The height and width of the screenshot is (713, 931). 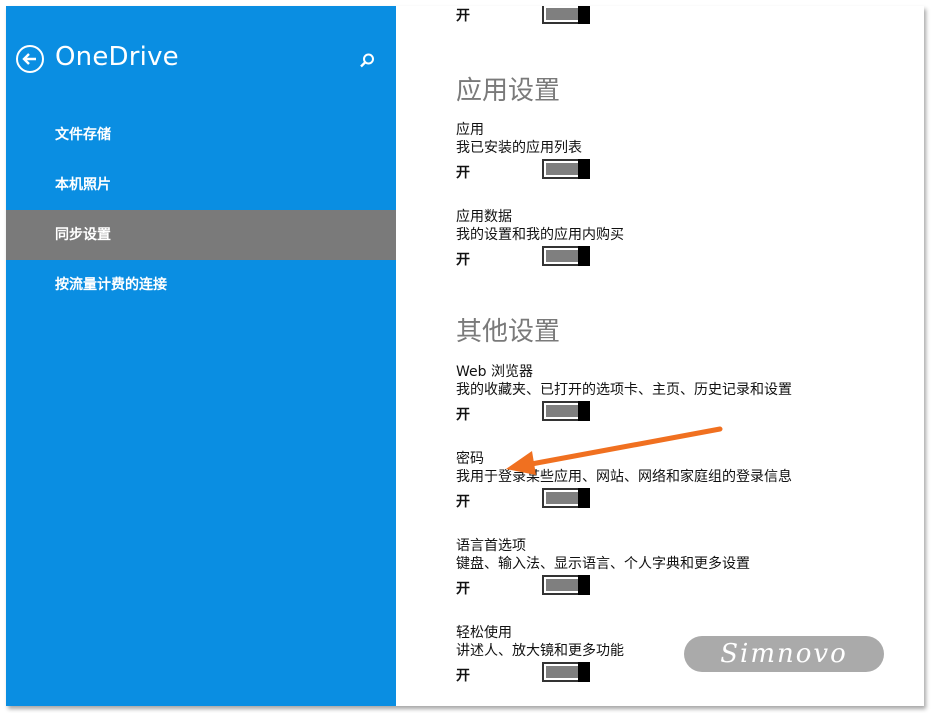 I want to click on sidebar-item-label: 文件存储, so click(x=83, y=135).